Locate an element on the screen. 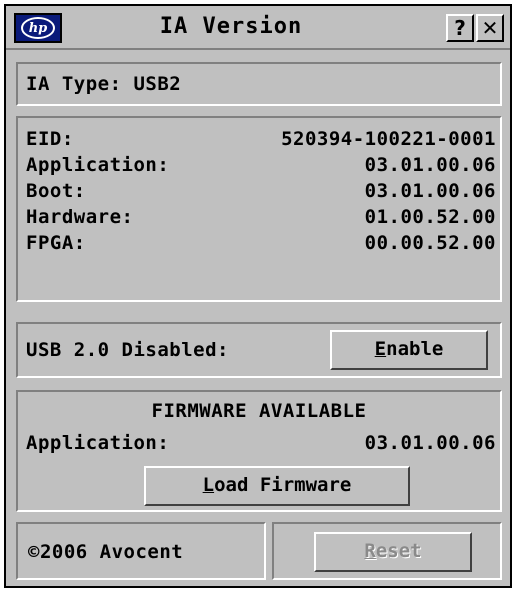  fpga-label: FPGA: is located at coordinates (56, 243).